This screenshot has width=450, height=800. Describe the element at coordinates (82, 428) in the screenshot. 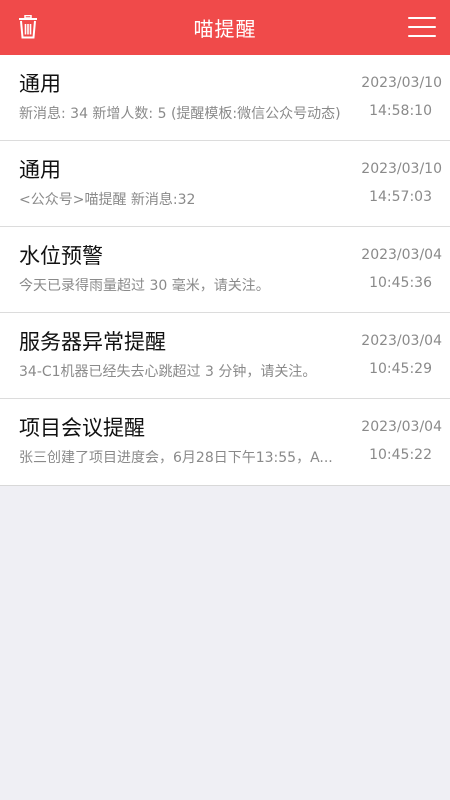

I see `message-title: 项目会议提醒` at that location.